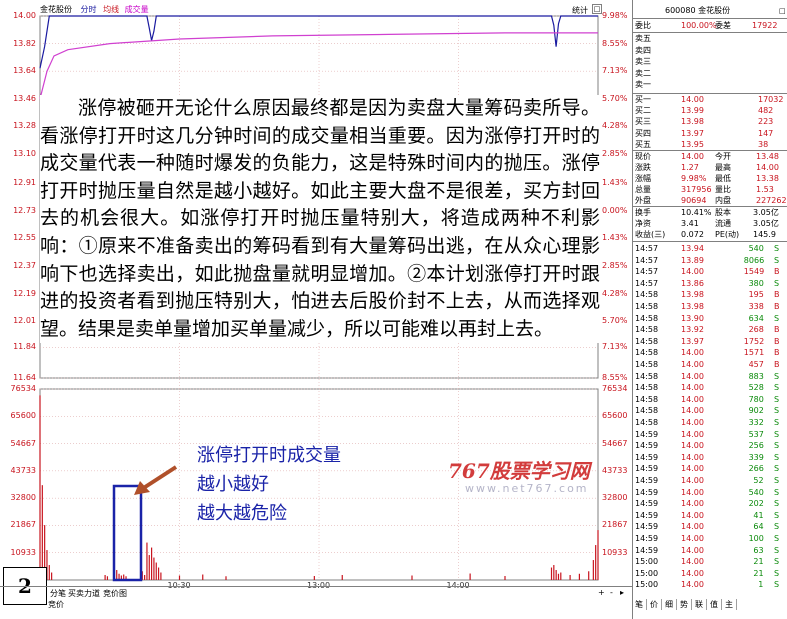 This screenshot has width=787, height=619. Describe the element at coordinates (707, 306) in the screenshot. I see `trade-tick-row: 14:58 13.98 338 B` at that location.